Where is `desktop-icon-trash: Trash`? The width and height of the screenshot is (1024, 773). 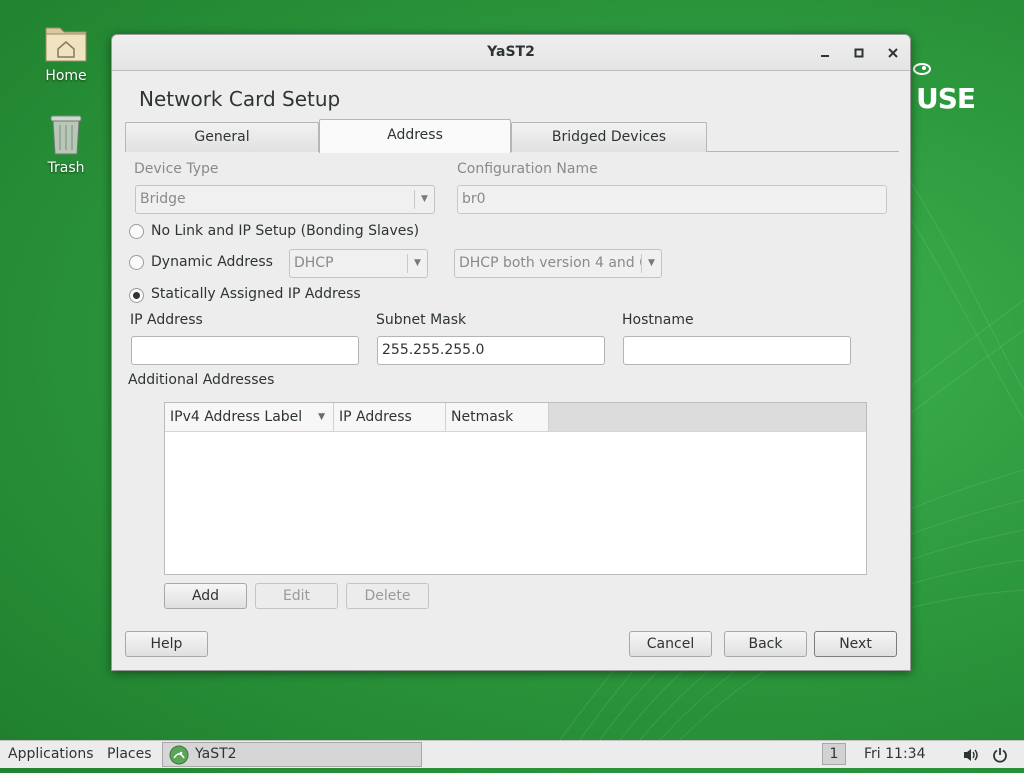 desktop-icon-trash: Trash is located at coordinates (66, 144).